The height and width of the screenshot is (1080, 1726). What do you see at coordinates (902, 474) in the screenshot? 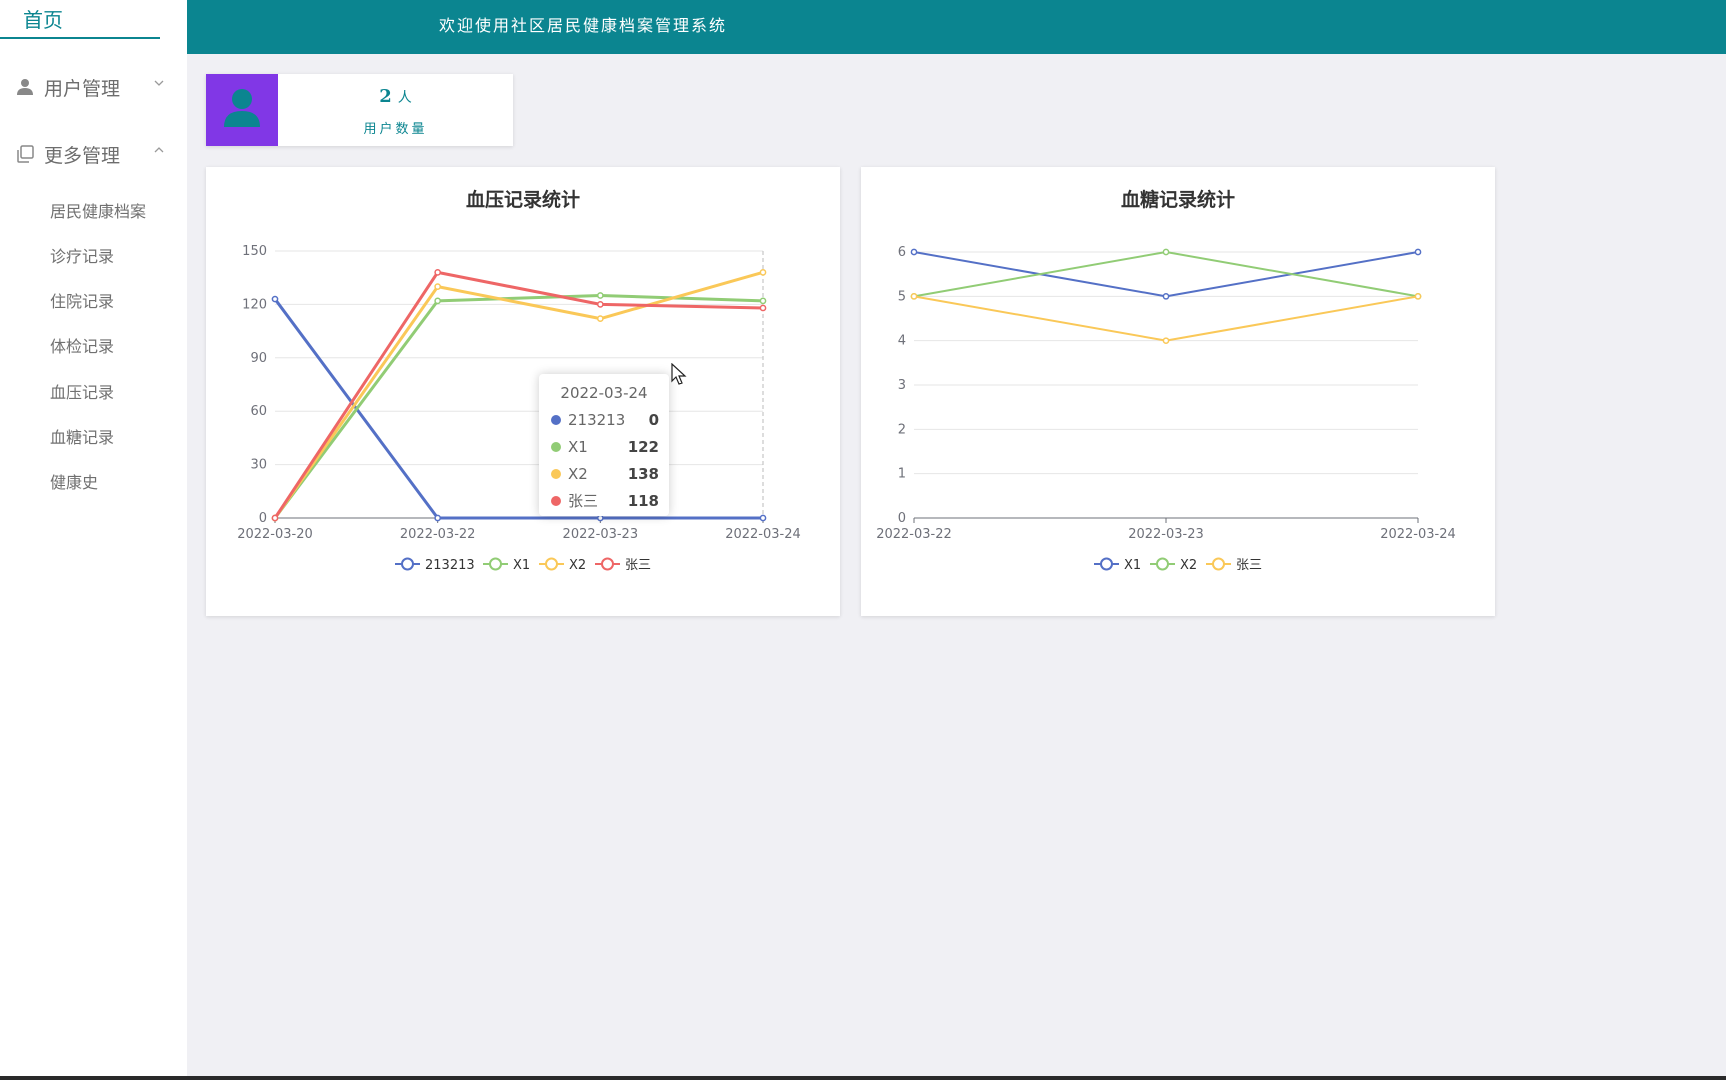
I see `y-tick-label: 1` at bounding box center [902, 474].